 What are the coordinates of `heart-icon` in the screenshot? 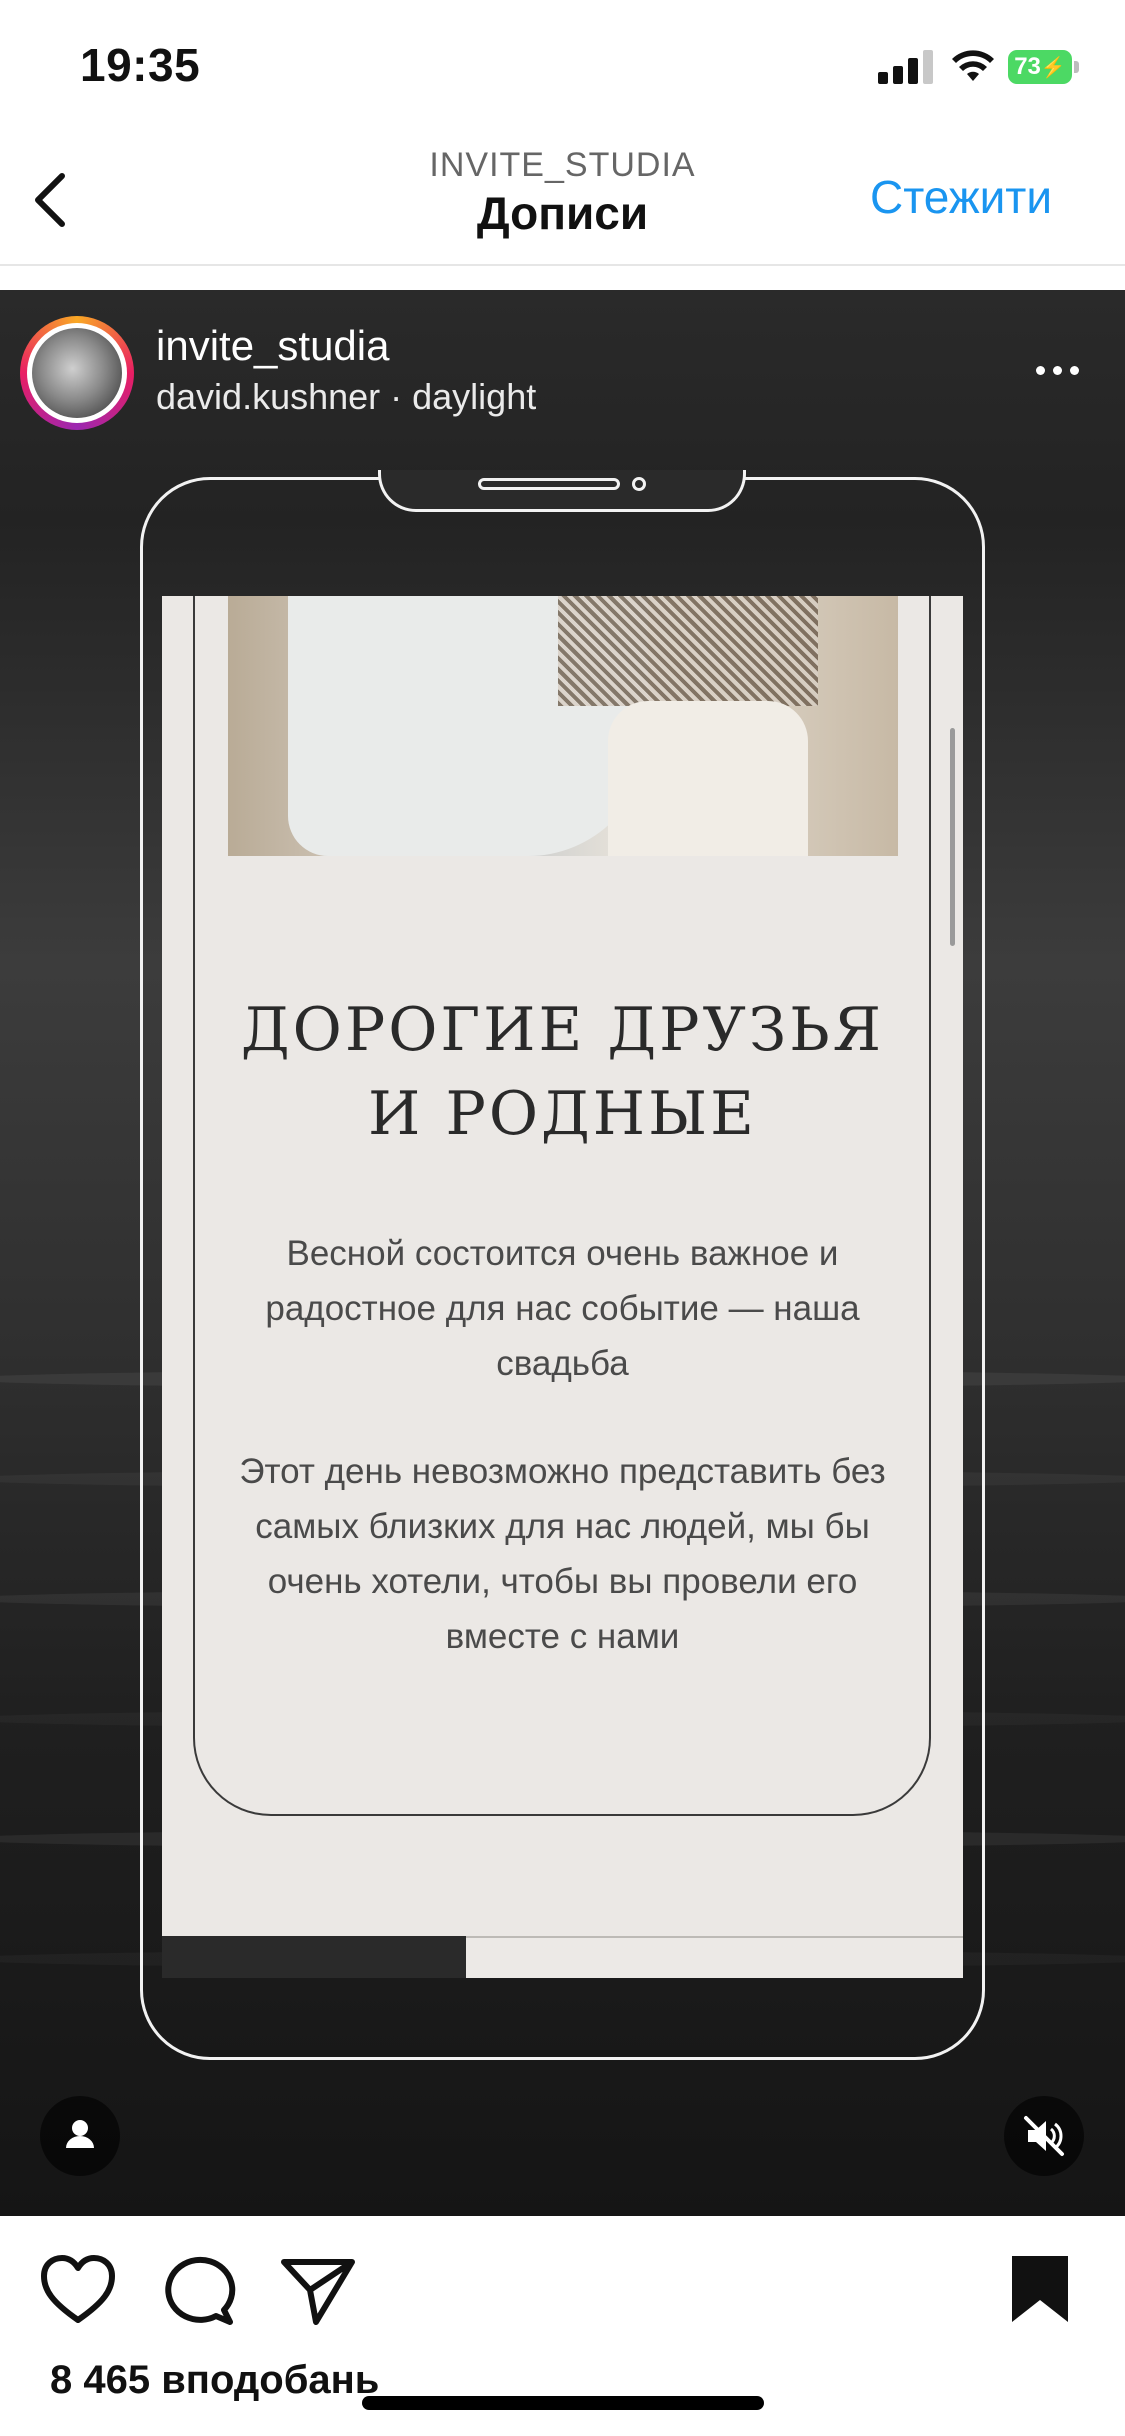 It's located at (78, 2290).